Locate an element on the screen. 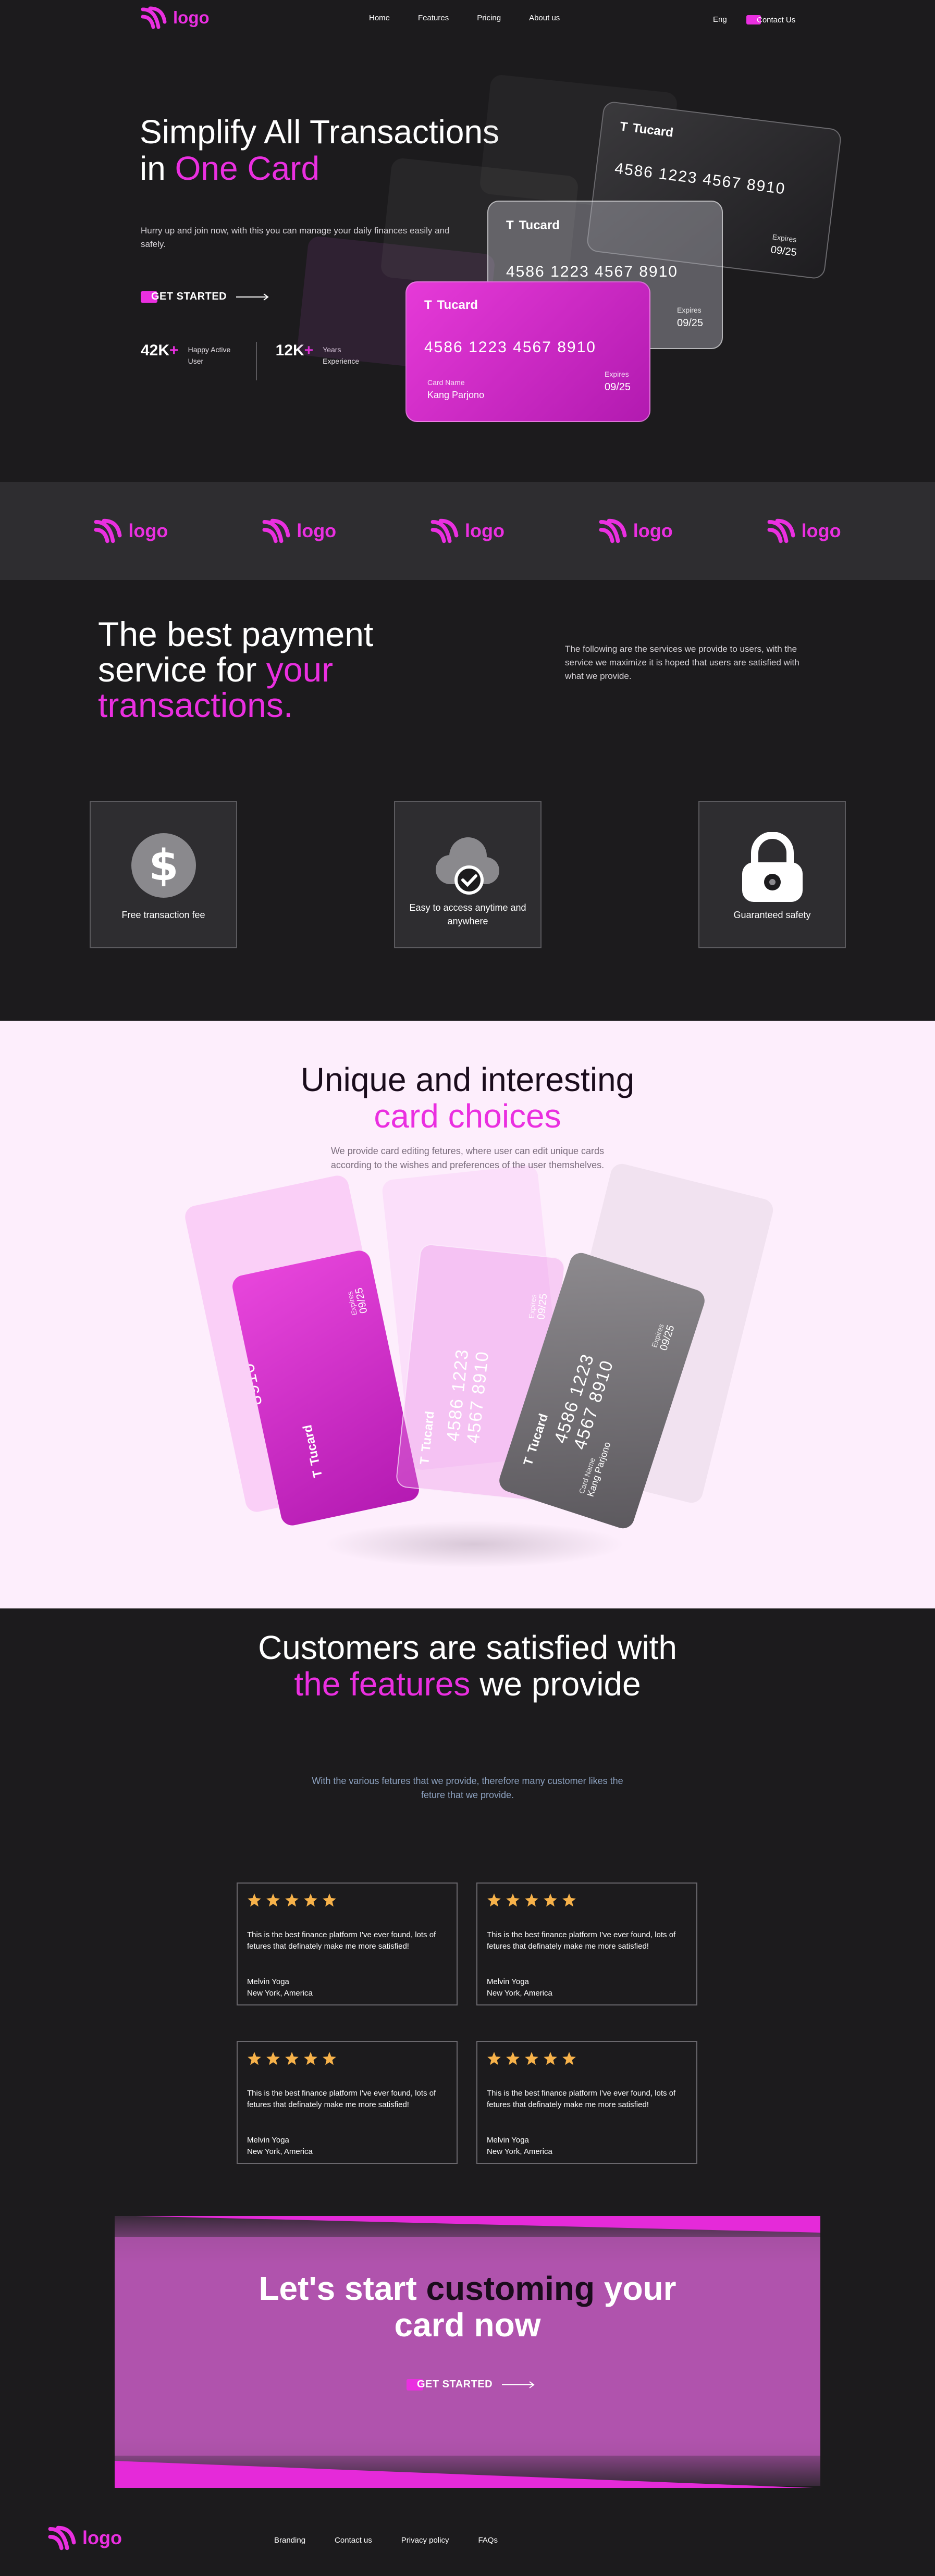 This screenshot has width=935, height=2576. contact-button: Contact Us is located at coordinates (770, 19).